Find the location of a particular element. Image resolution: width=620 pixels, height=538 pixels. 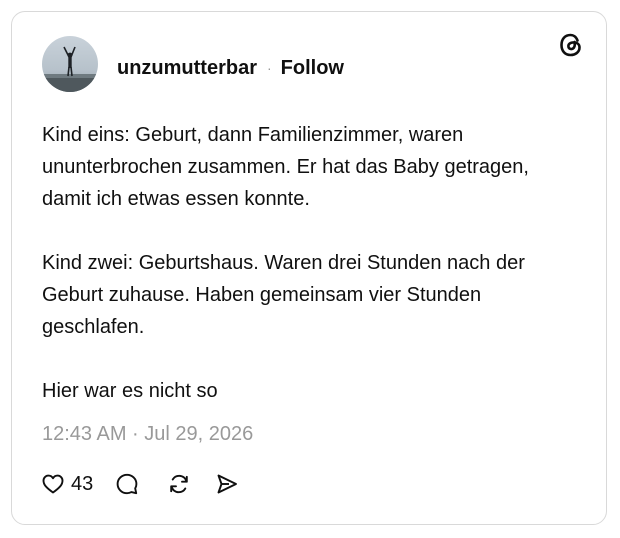

comment-icon is located at coordinates (127, 484).